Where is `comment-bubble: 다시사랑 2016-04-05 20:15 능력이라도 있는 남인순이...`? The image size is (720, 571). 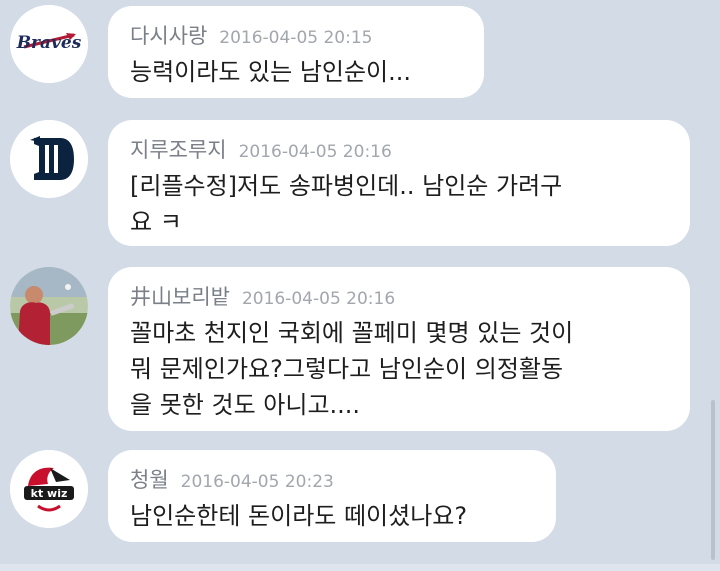 comment-bubble: 다시사랑 2016-04-05 20:15 능력이라도 있는 남인순이... is located at coordinates (296, 52).